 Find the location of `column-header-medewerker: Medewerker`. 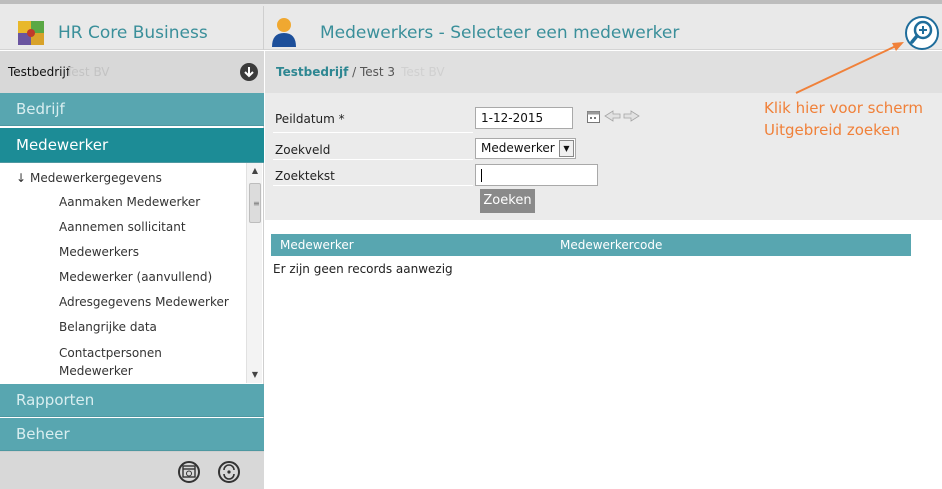

column-header-medewerker: Medewerker is located at coordinates (317, 245).